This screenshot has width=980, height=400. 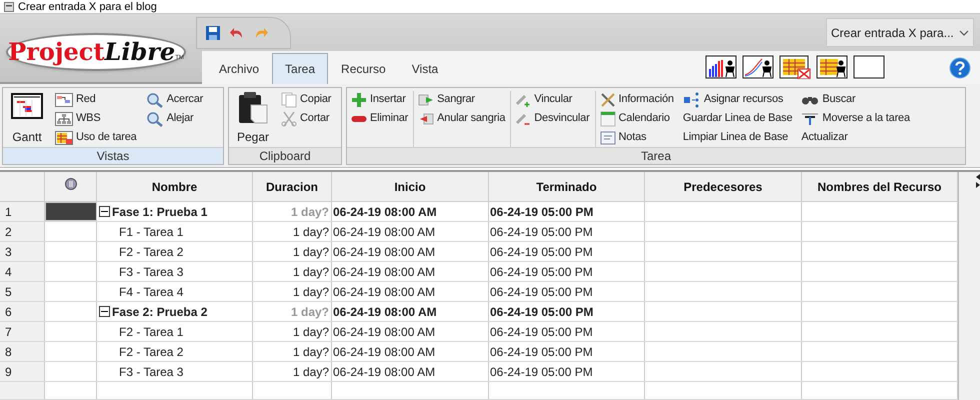 What do you see at coordinates (22, 271) in the screenshot?
I see `row-number: 4` at bounding box center [22, 271].